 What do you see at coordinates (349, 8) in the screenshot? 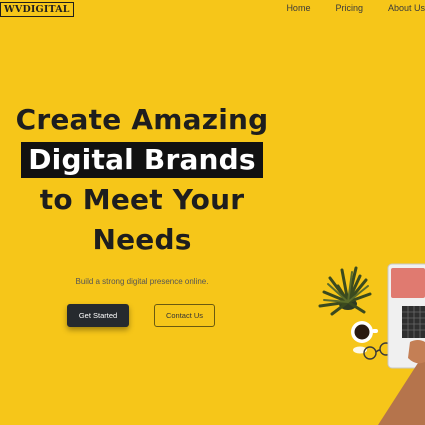
I see `nav-pricing: Pricing` at bounding box center [349, 8].